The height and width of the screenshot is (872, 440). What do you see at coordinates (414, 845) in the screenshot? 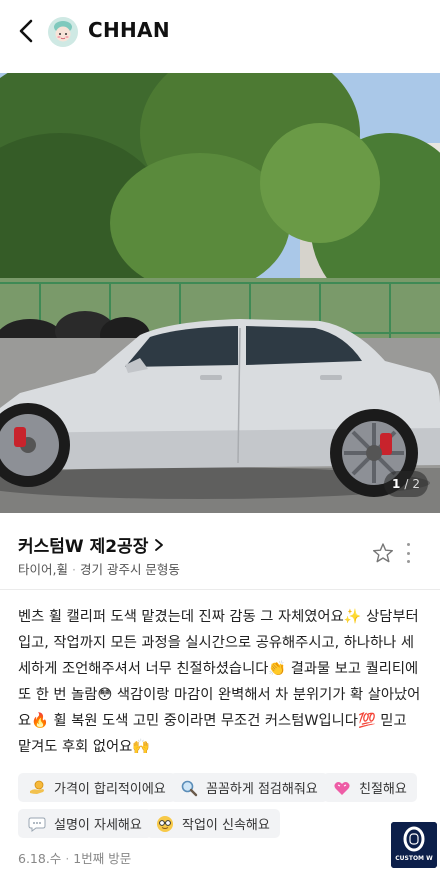
I see `custom-w-logo: CUSTOM W` at bounding box center [414, 845].